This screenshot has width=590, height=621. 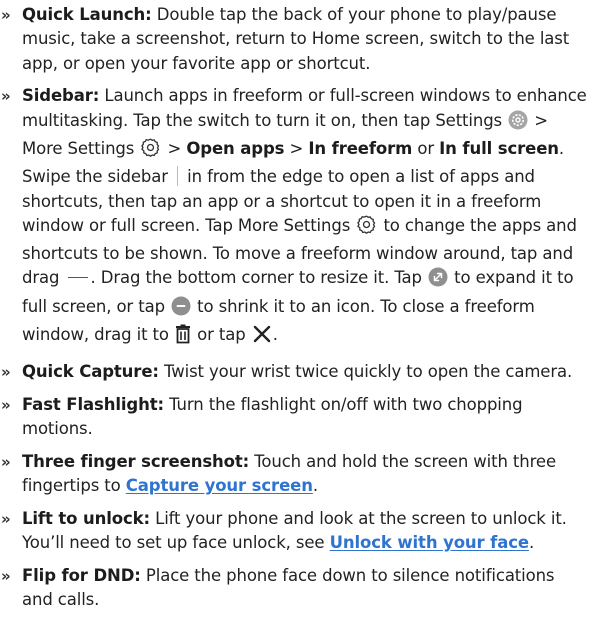 I want to click on item-title: Three finger screenshot:, so click(x=136, y=461).